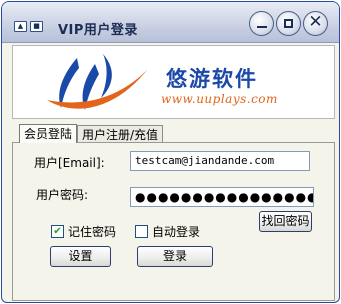  What do you see at coordinates (97, 82) in the screenshot?
I see `brand-logo-icon` at bounding box center [97, 82].